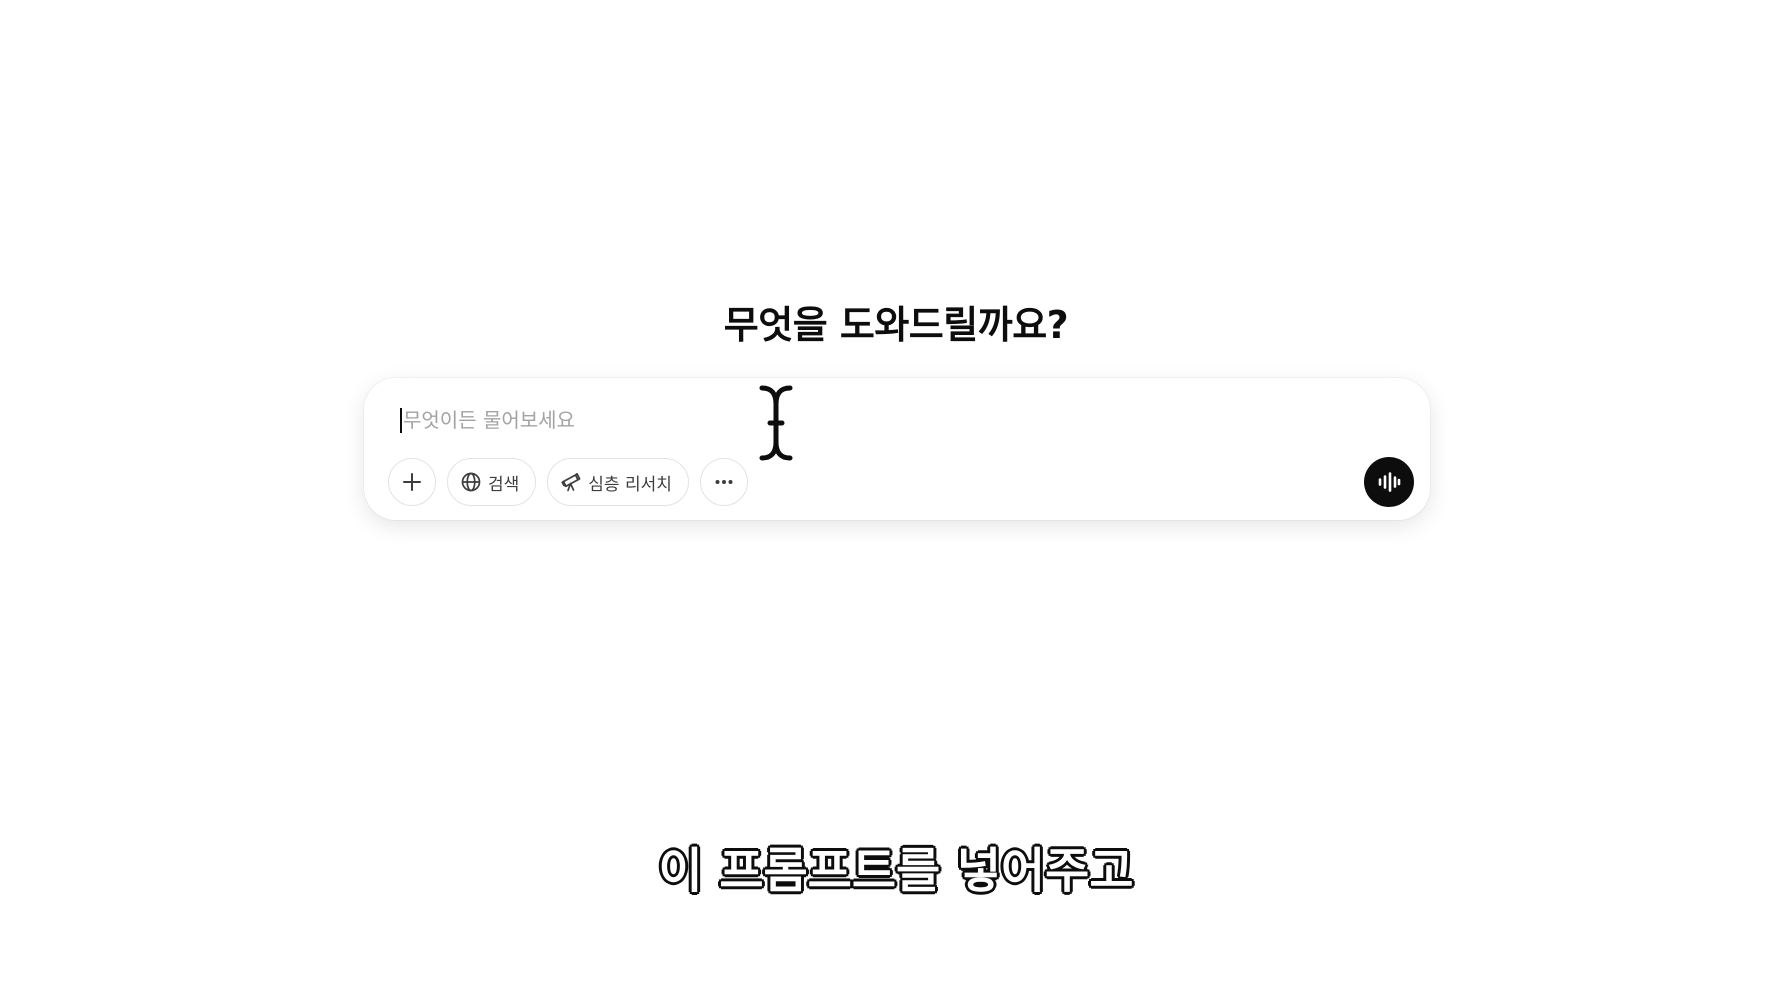  I want to click on text-cursor-icon, so click(776, 423).